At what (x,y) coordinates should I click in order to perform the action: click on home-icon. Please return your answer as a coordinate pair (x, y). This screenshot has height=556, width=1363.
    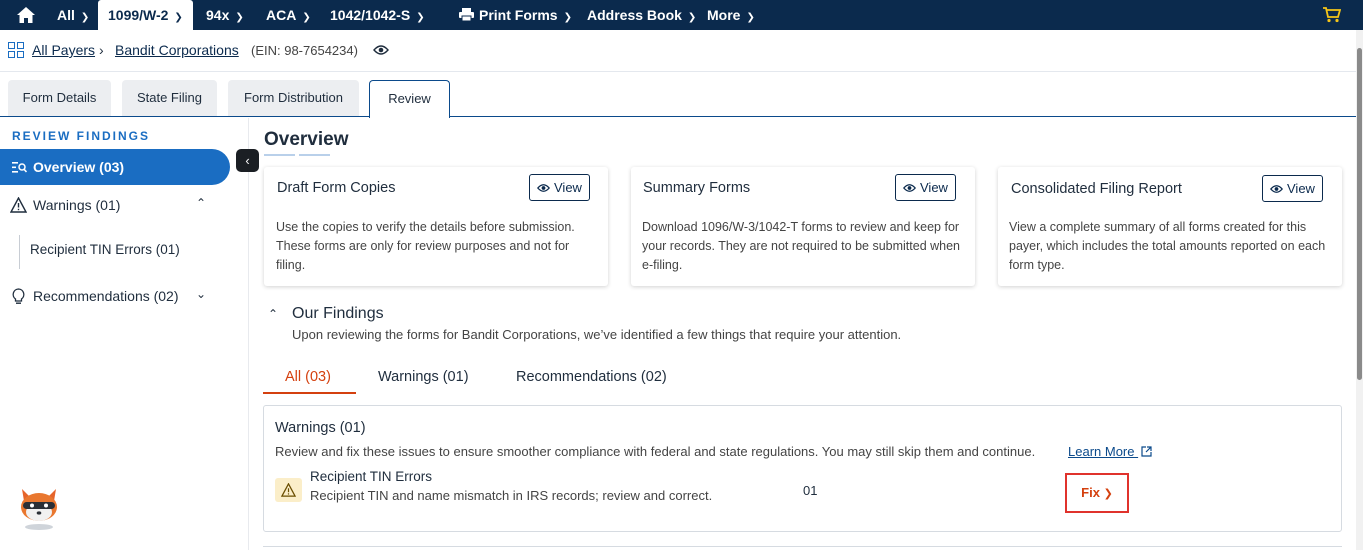
    Looking at the image, I should click on (26, 15).